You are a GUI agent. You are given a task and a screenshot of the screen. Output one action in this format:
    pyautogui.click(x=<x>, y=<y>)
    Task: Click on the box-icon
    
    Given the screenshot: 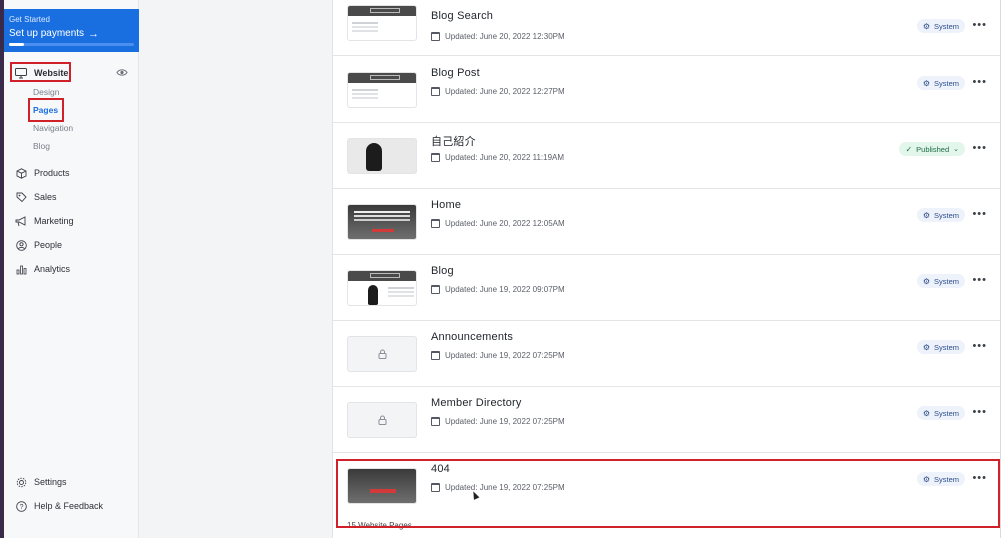 What is the action you would take?
    pyautogui.click(x=21, y=173)
    